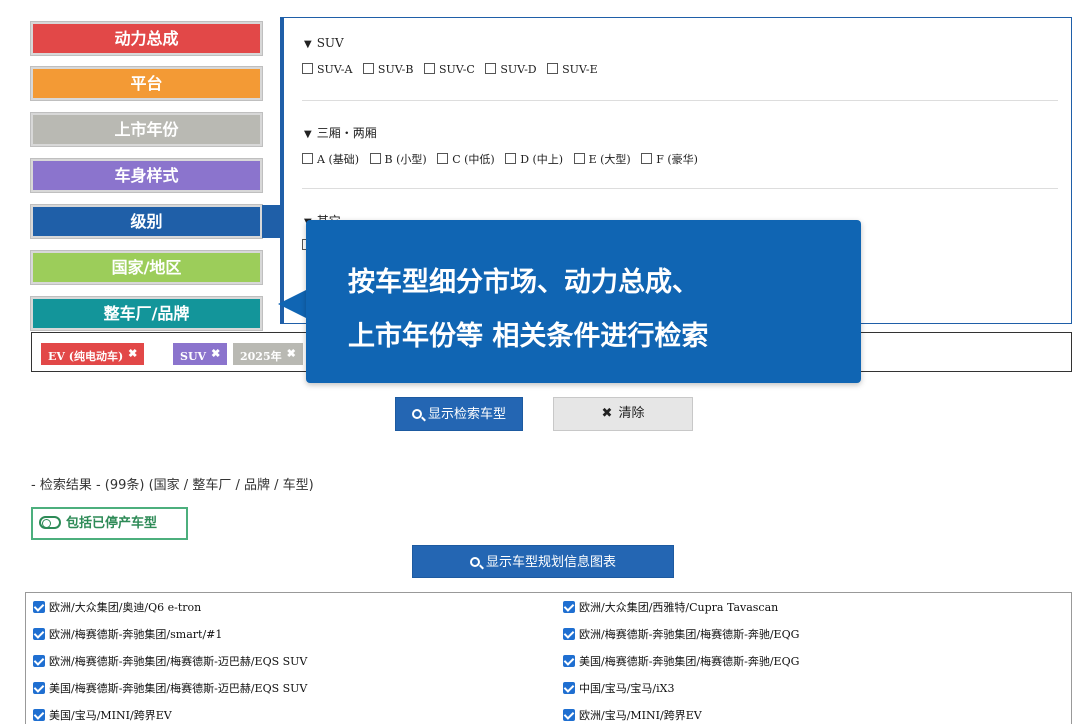  What do you see at coordinates (170, 688) in the screenshot?
I see `list-item: 美国/梅赛德斯-奔驰集团/梅赛德斯-迈巴赫/EQS SUV` at bounding box center [170, 688].